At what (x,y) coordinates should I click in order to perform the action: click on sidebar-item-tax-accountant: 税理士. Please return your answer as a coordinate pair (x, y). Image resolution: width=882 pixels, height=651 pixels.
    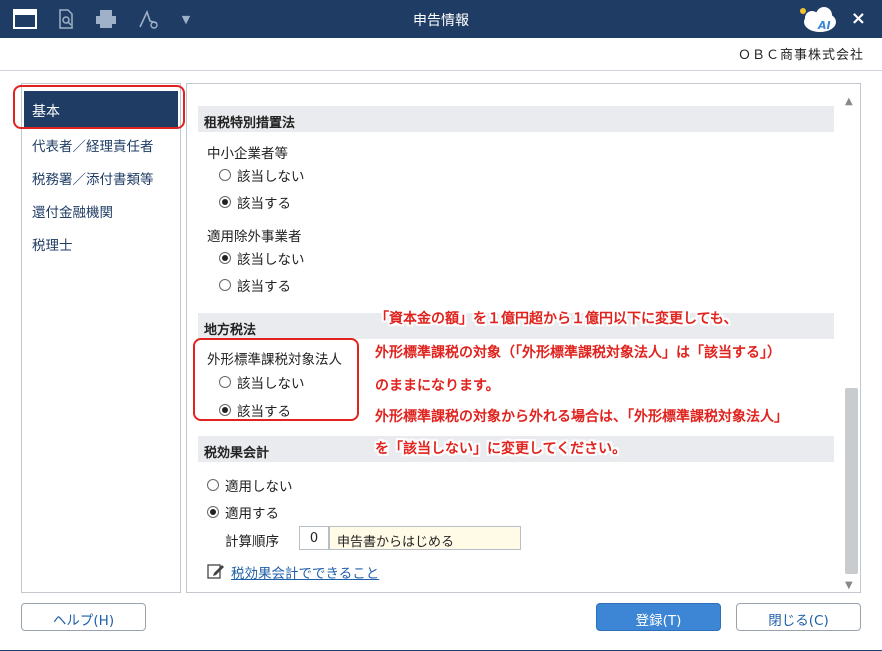
    Looking at the image, I should click on (52, 244).